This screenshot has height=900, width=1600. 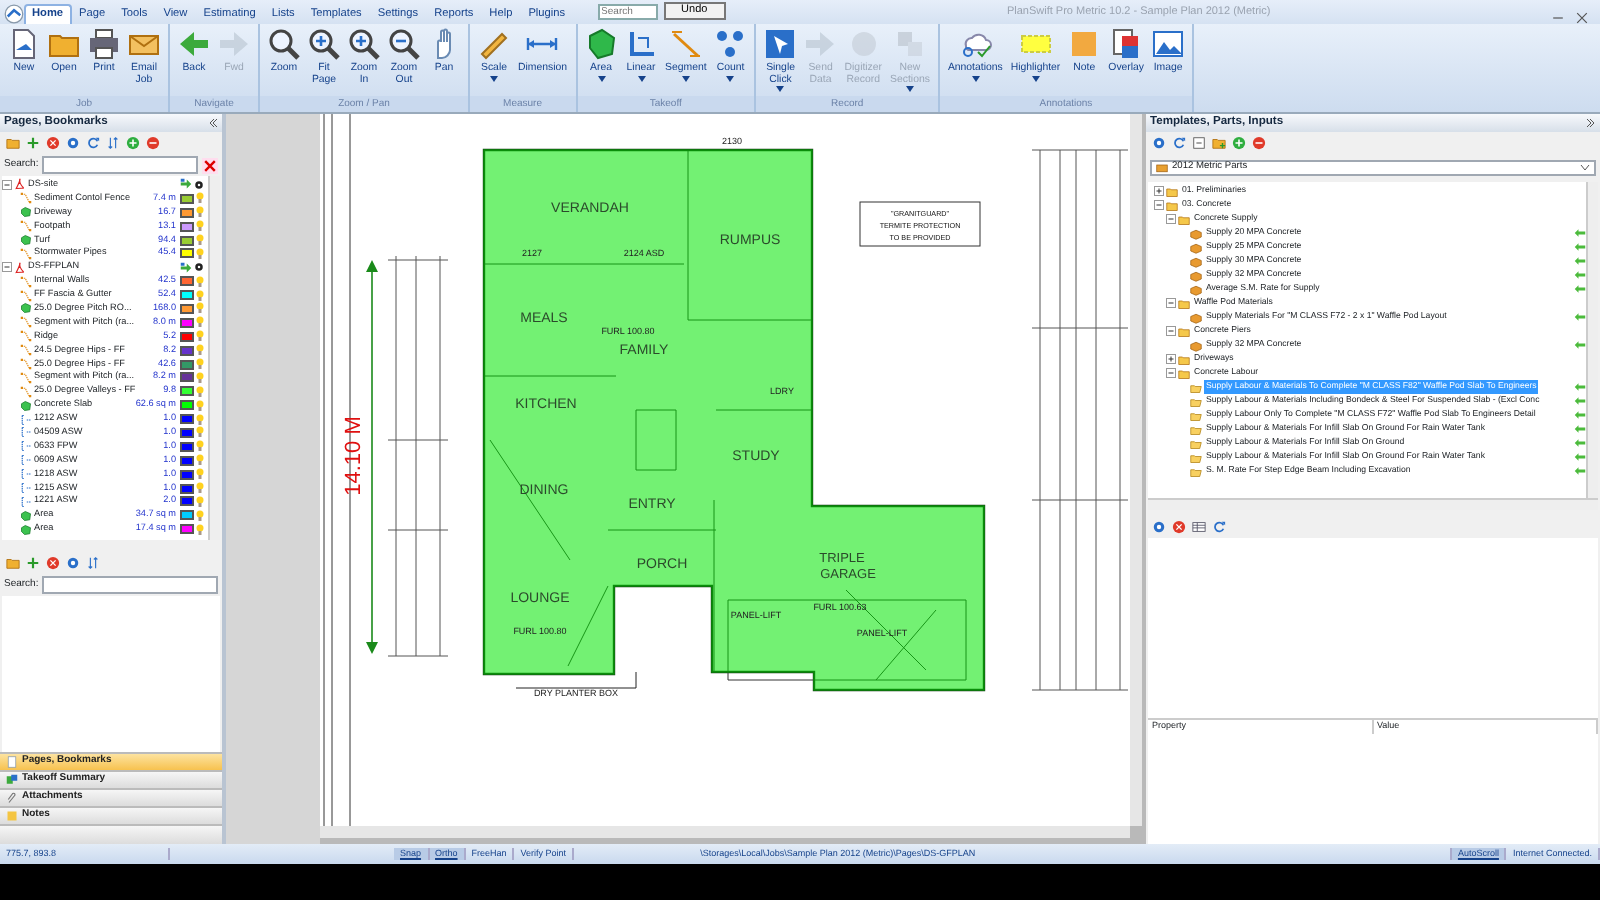 I want to click on magnifier-plus-icon, so click(x=324, y=44).